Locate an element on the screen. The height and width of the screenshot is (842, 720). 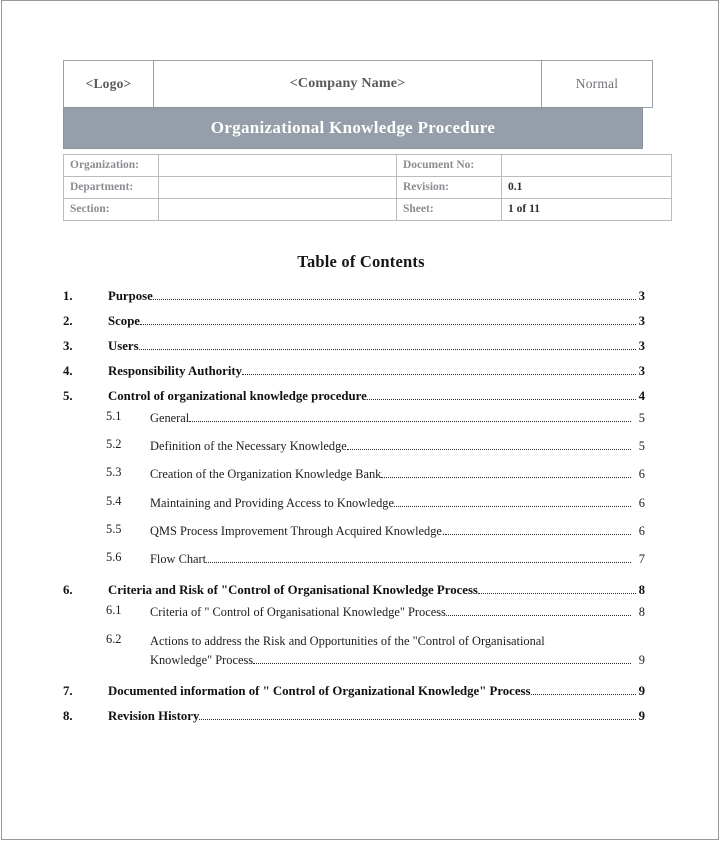
sheet-value: 1 of 11 is located at coordinates (586, 209).